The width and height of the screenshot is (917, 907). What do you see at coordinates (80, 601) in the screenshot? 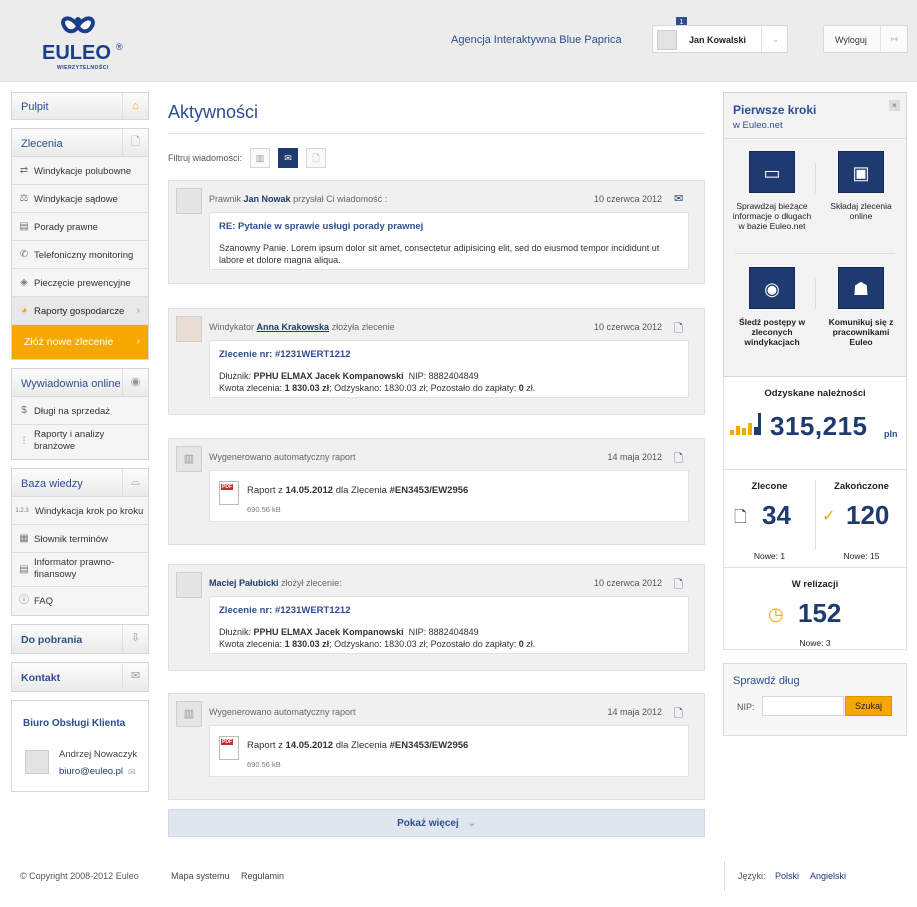
I see `sidebar-item-faq: ⓘ FAQ` at bounding box center [80, 601].